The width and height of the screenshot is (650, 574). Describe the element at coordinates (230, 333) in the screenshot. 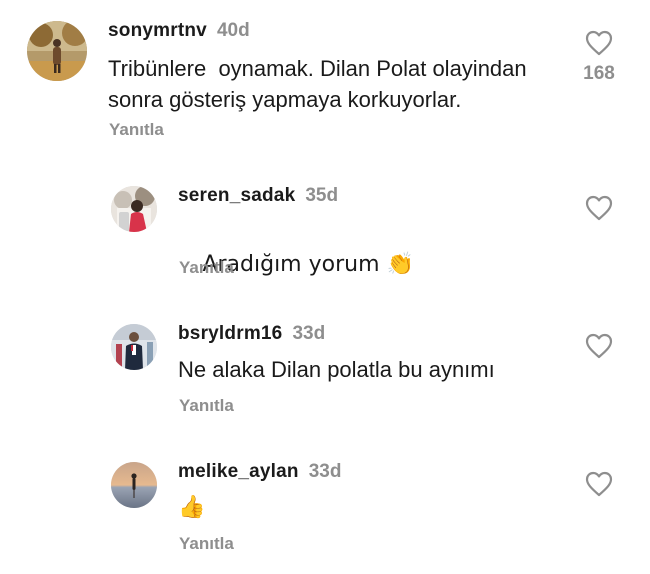

I see `username: bsryldrm16` at that location.